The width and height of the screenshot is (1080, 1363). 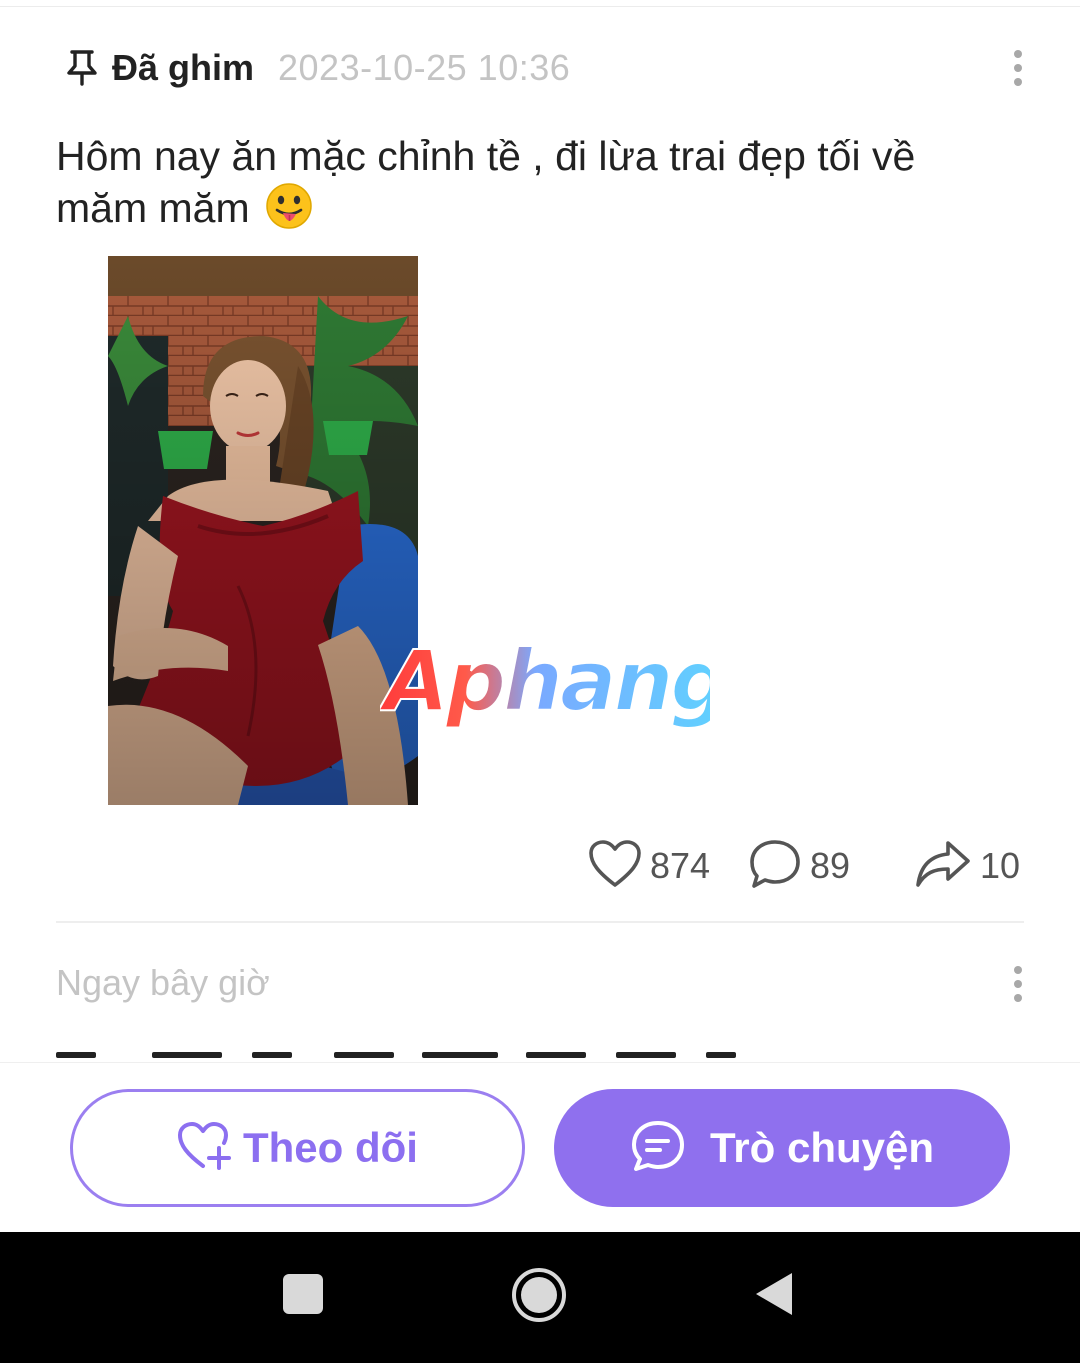 What do you see at coordinates (774, 1296) in the screenshot?
I see `triangle-back-icon` at bounding box center [774, 1296].